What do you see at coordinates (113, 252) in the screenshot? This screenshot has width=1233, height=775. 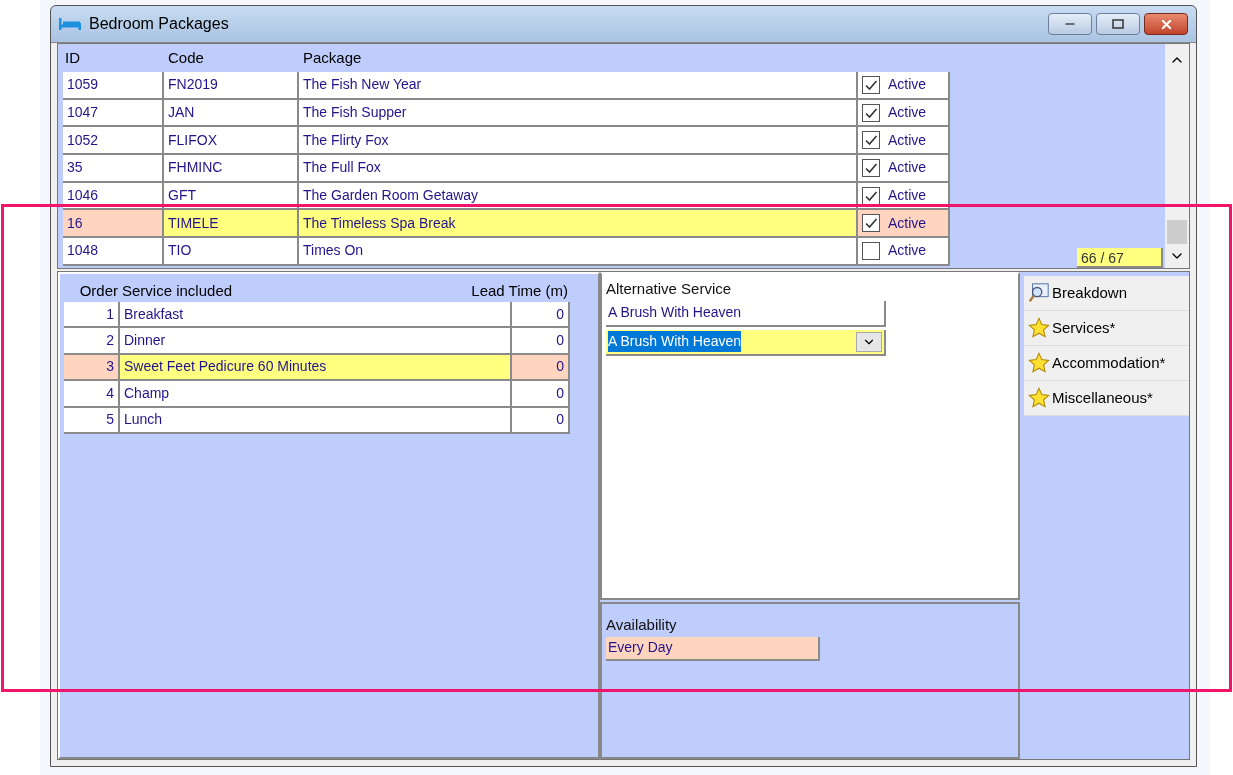 I see `table-cell: 1048` at bounding box center [113, 252].